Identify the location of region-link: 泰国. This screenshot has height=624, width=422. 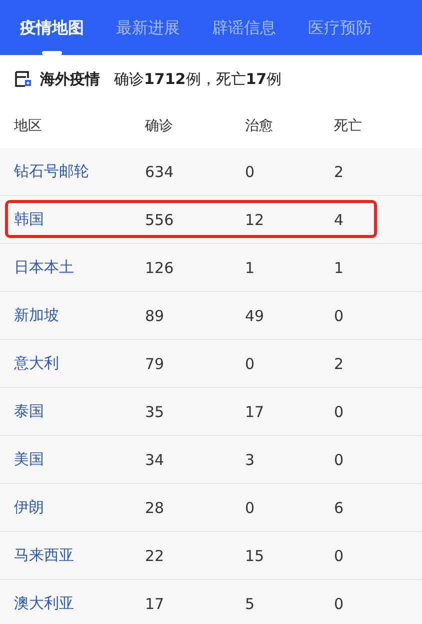
(64, 411).